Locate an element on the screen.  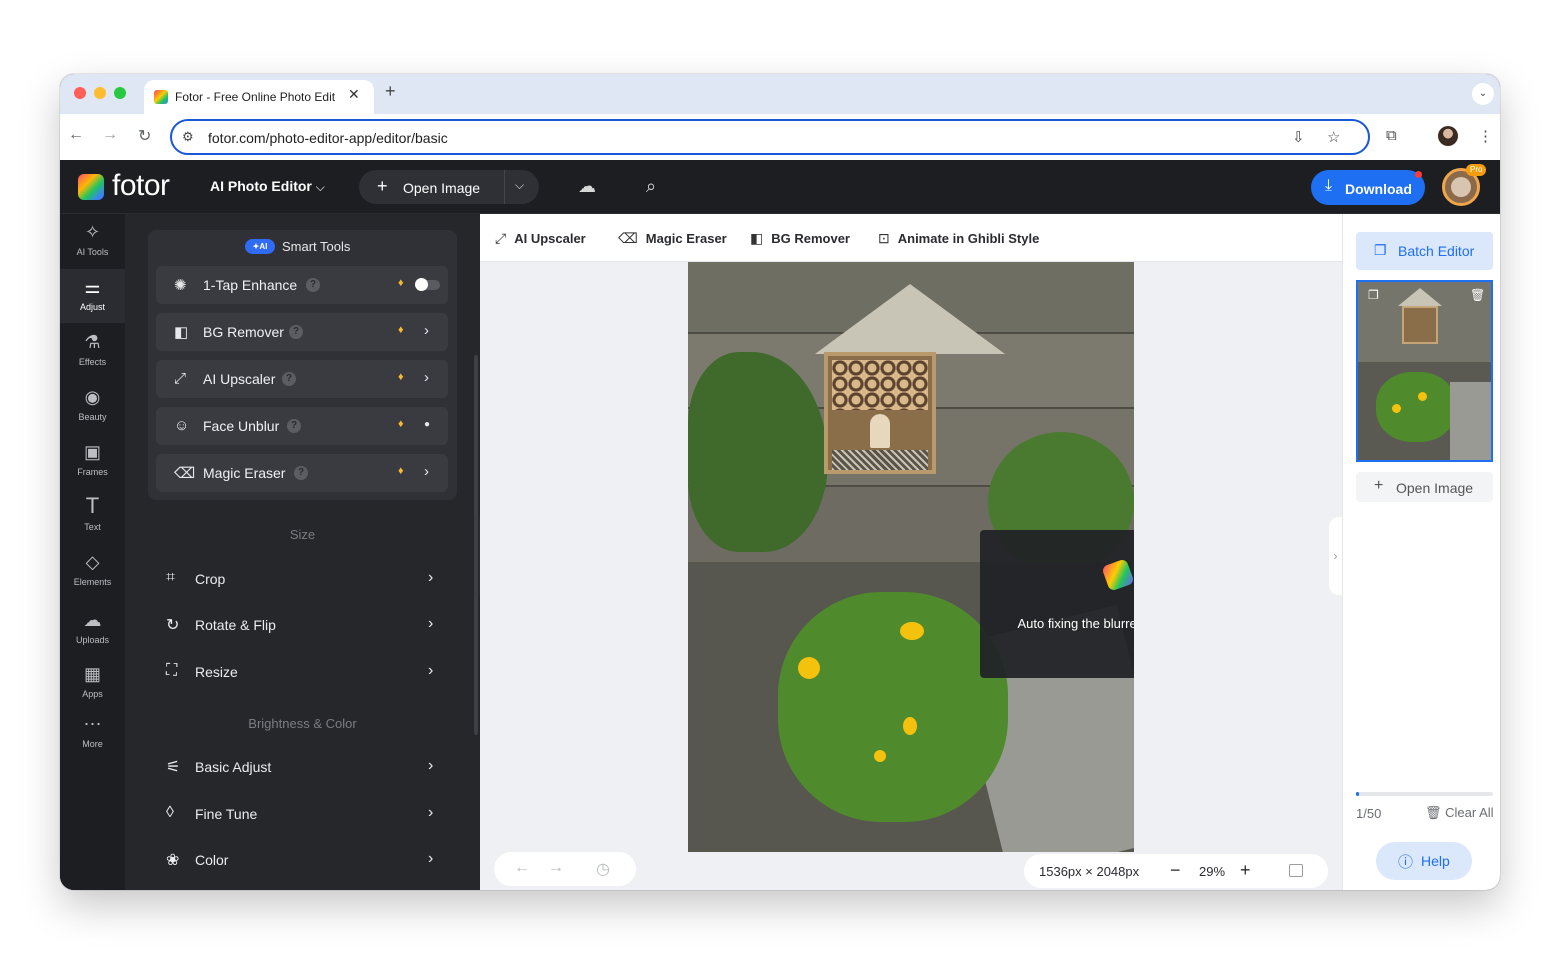
list-row-resize: ⛶ Resize › is located at coordinates (305, 672).